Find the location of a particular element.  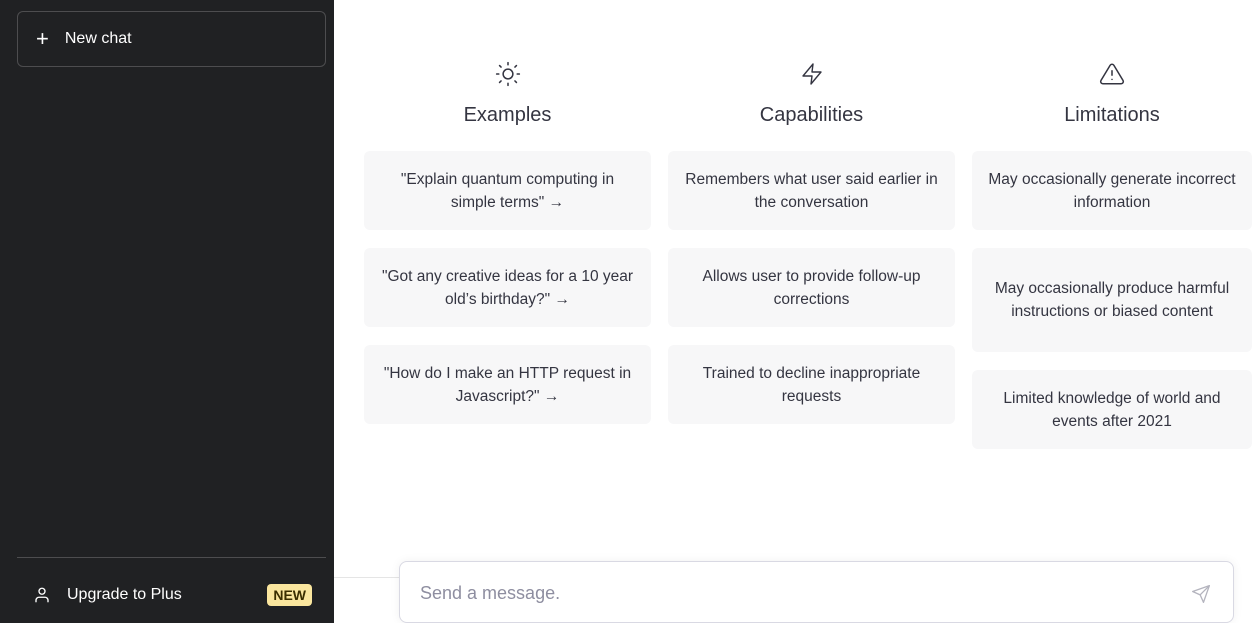

new-chat-button: + New chat is located at coordinates (171, 39).